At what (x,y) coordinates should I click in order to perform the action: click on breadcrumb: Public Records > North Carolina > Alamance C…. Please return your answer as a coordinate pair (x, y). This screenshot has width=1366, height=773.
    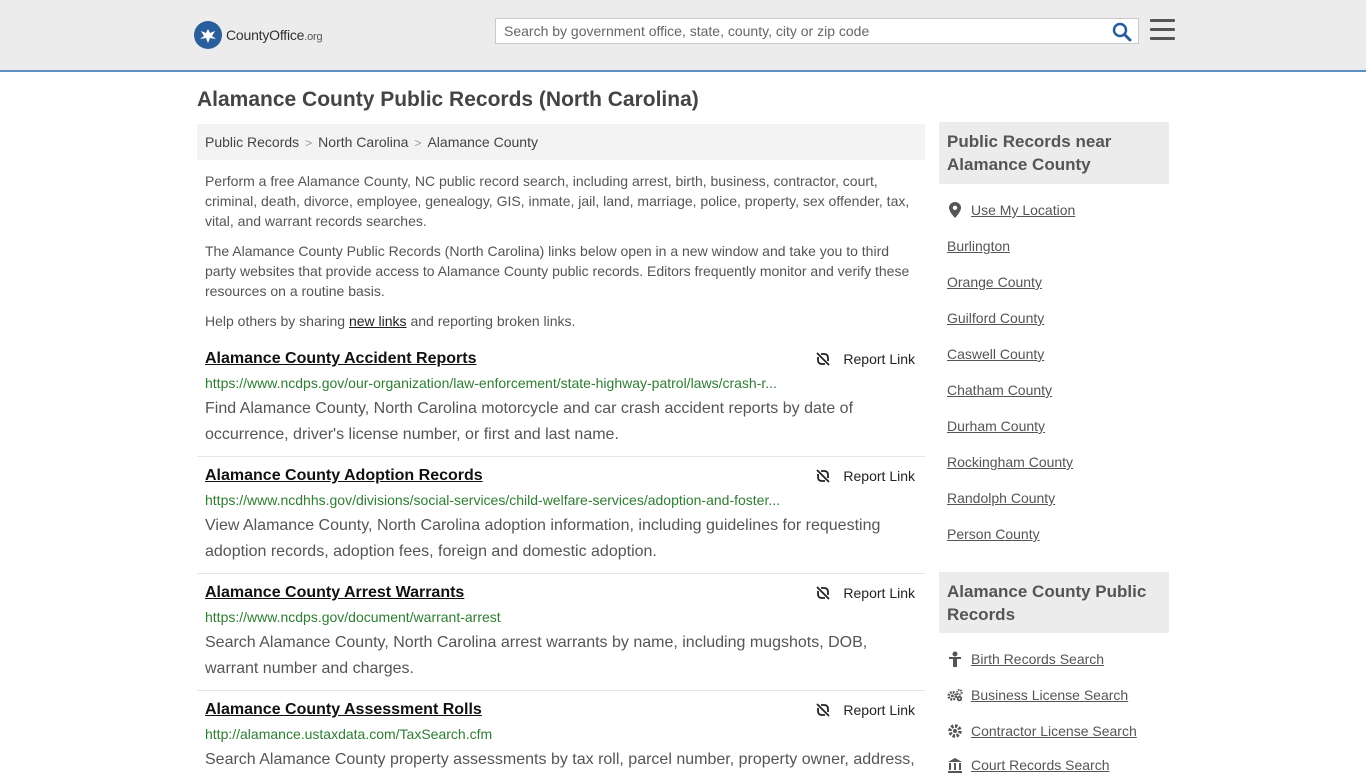
    Looking at the image, I should click on (561, 142).